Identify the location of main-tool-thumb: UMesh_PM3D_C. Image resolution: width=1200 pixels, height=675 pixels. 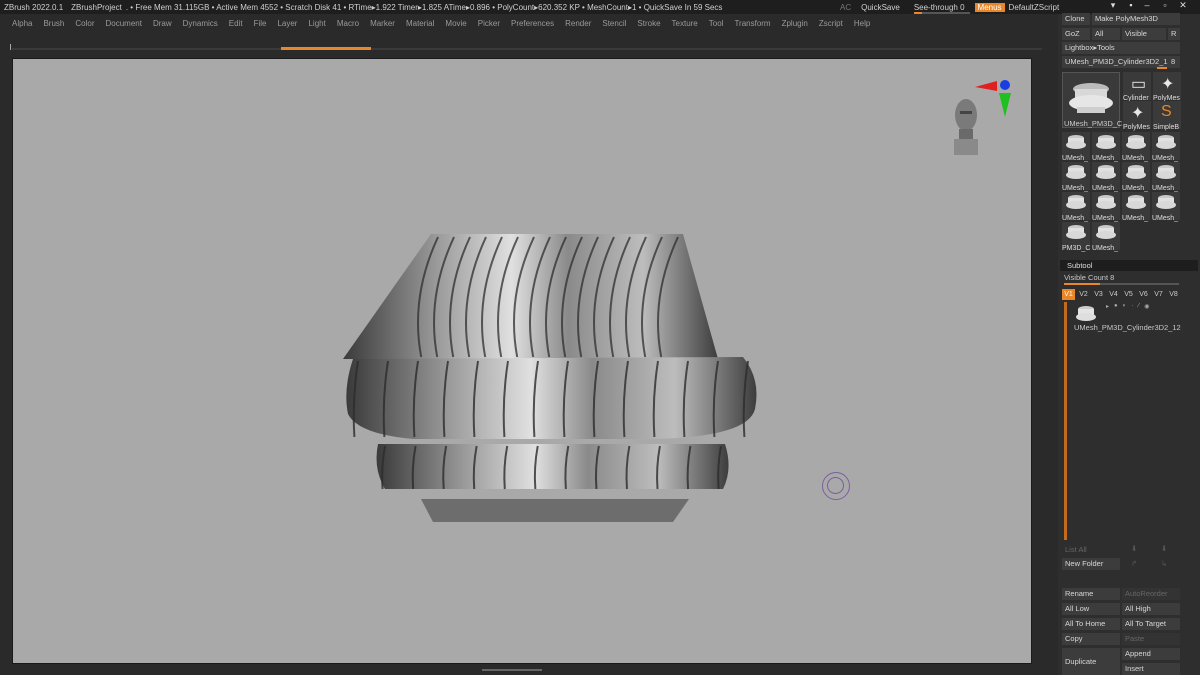
(1092, 100).